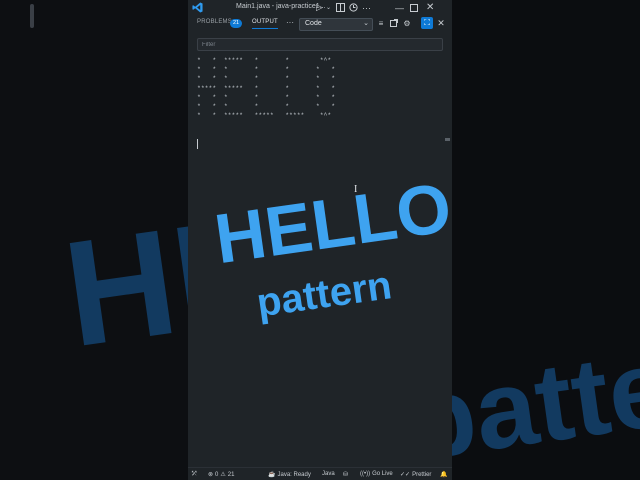 Image resolution: width=640 pixels, height=480 pixels. What do you see at coordinates (211, 475) in the screenshot?
I see `error-icon: ⊗` at bounding box center [211, 475].